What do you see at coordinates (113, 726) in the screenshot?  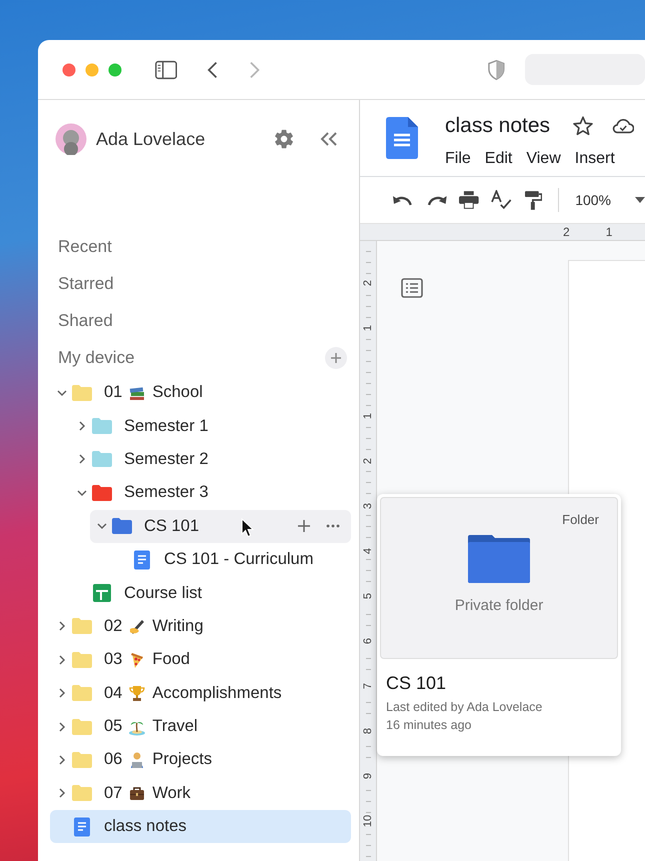 I see `item-number: 05` at bounding box center [113, 726].